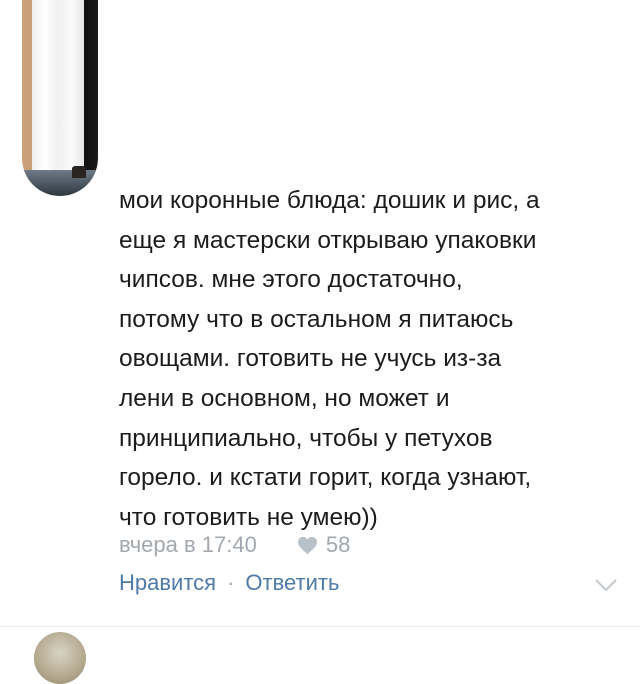 The height and width of the screenshot is (684, 640). Describe the element at coordinates (188, 545) in the screenshot. I see `comment-timestamp: вчера в 17:40` at that location.